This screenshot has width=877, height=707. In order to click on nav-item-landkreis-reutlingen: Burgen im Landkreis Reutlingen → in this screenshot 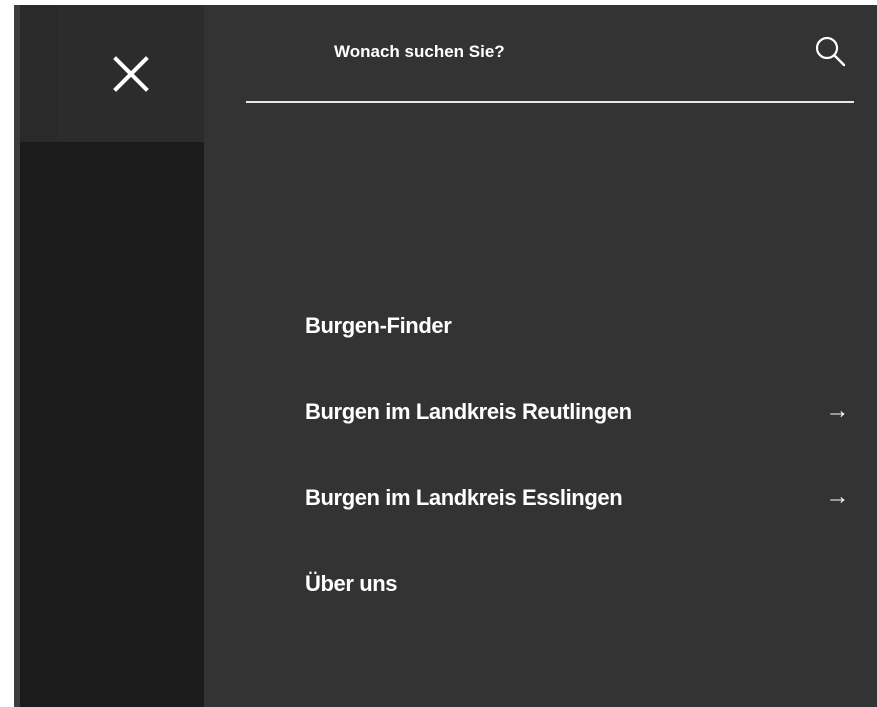, I will do `click(585, 428)`.